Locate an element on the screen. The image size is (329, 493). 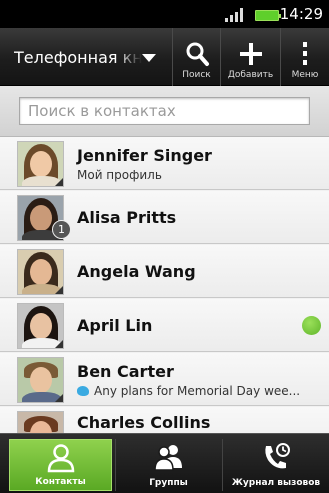
signal-icon is located at coordinates (235, 15).